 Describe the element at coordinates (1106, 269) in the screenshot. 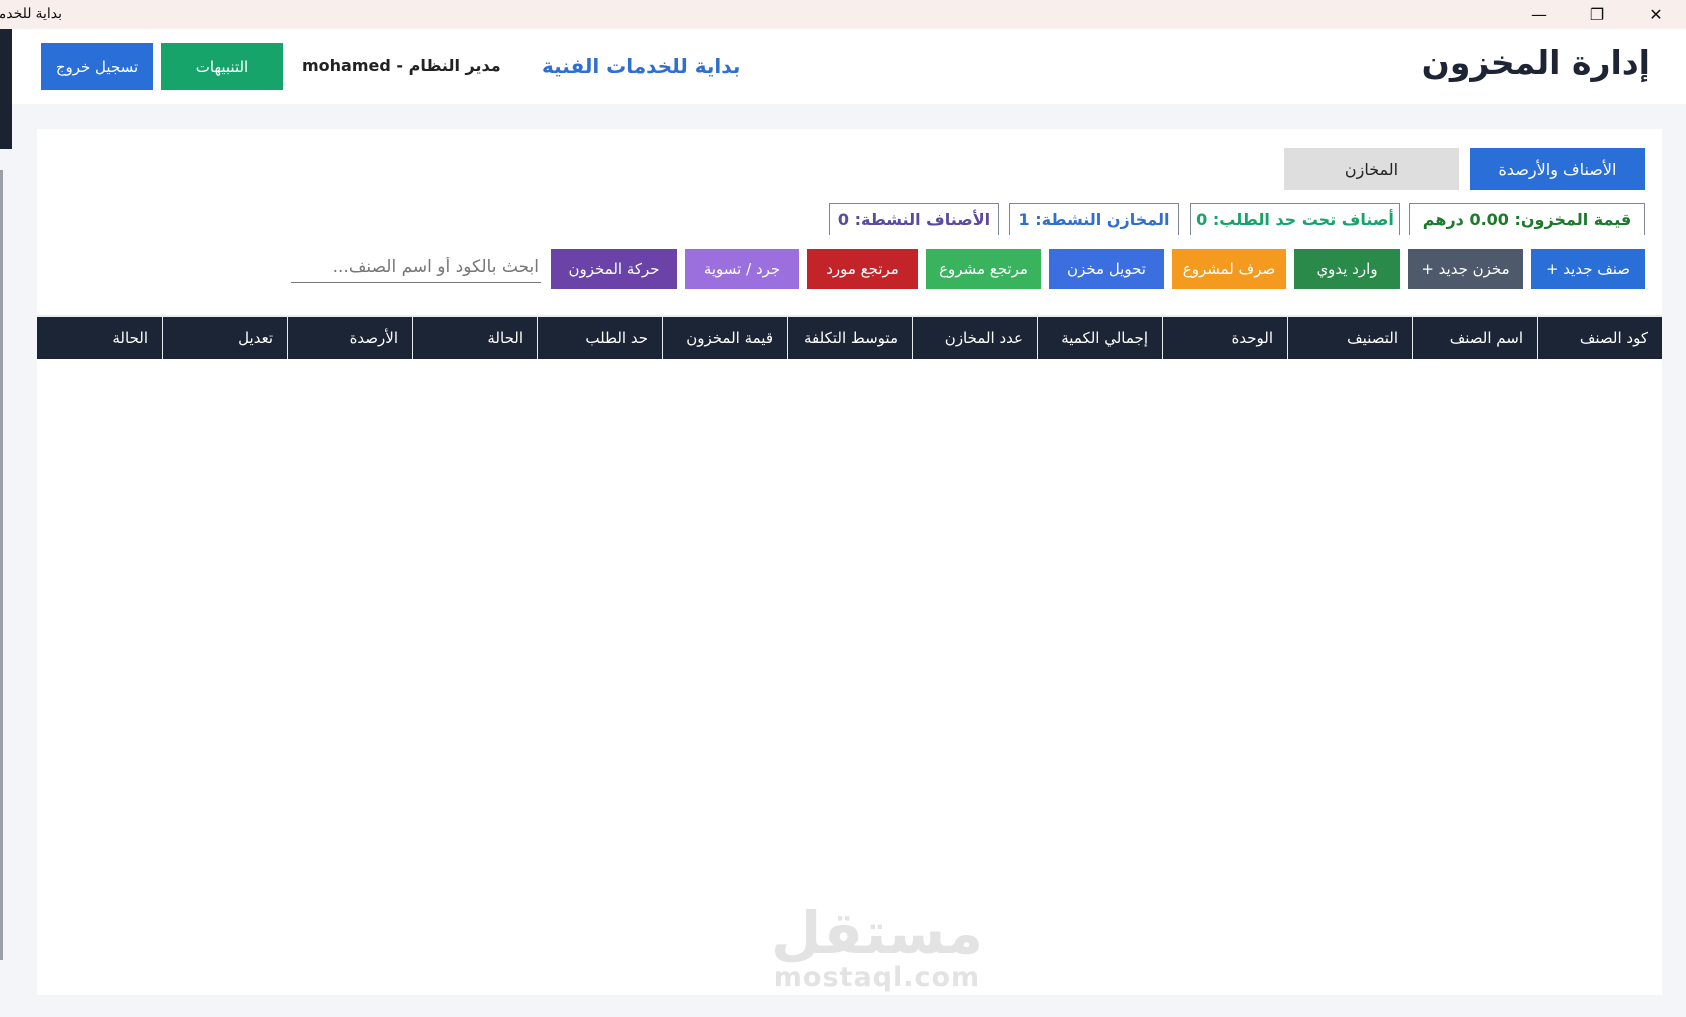

I see `store-transfer-button: تحويل مخزن` at that location.